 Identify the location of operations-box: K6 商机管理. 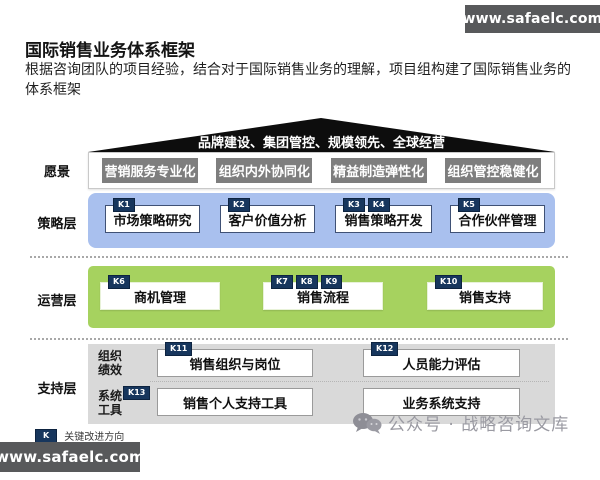
(160, 292).